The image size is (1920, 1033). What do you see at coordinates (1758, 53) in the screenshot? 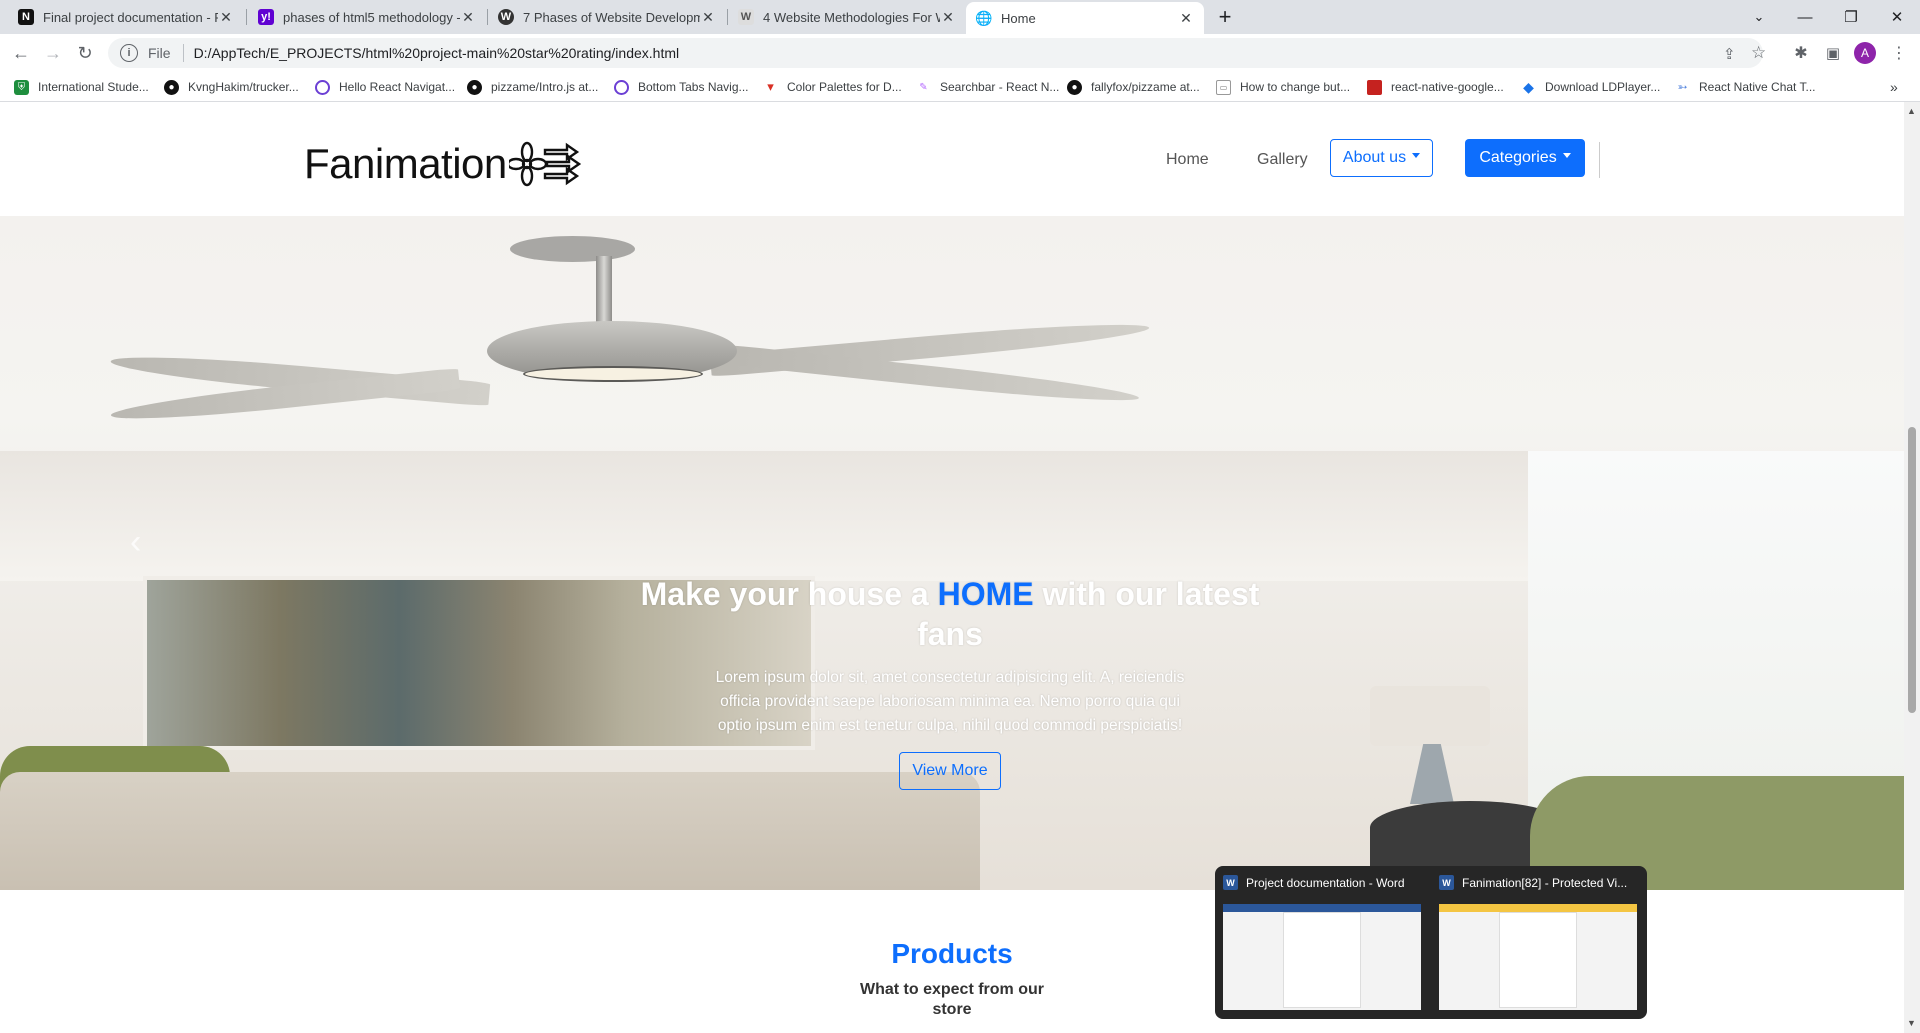
I see `bookmark-star-icon: ☆` at bounding box center [1758, 53].